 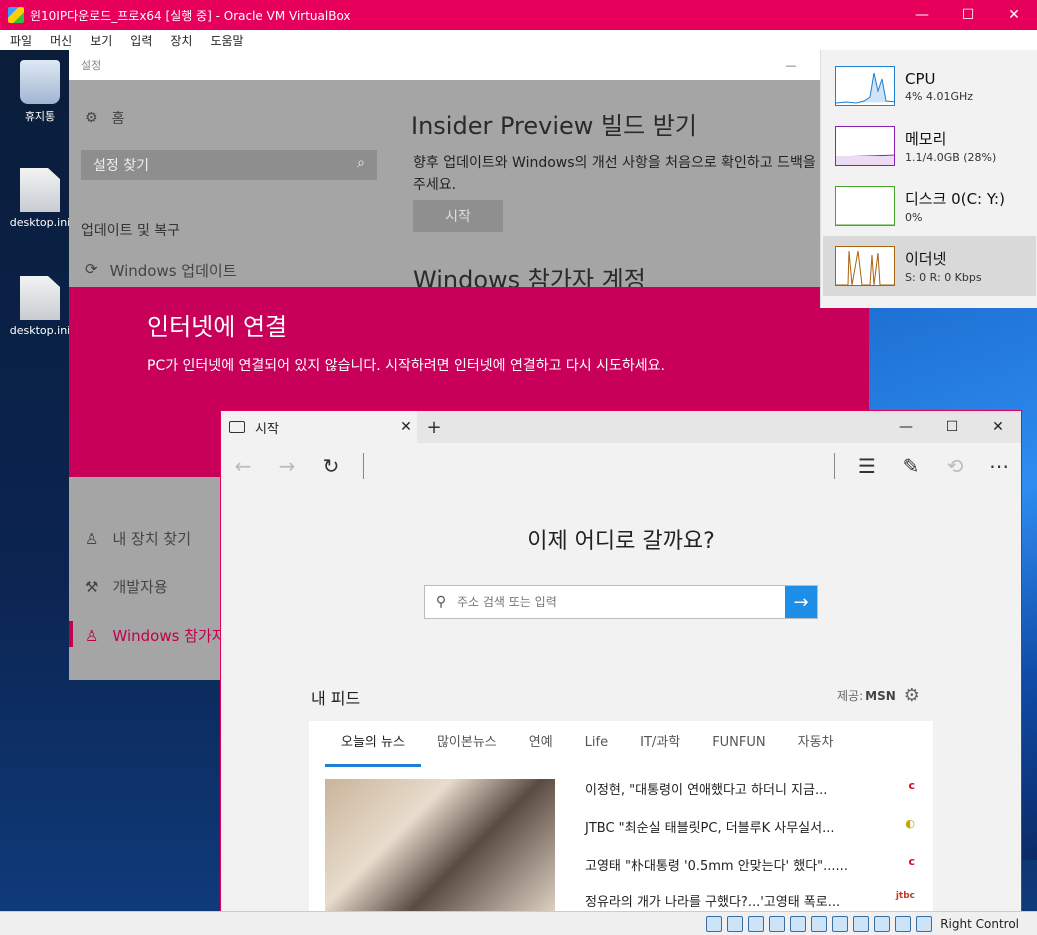 What do you see at coordinates (777, 923) in the screenshot?
I see `network-icon` at bounding box center [777, 923].